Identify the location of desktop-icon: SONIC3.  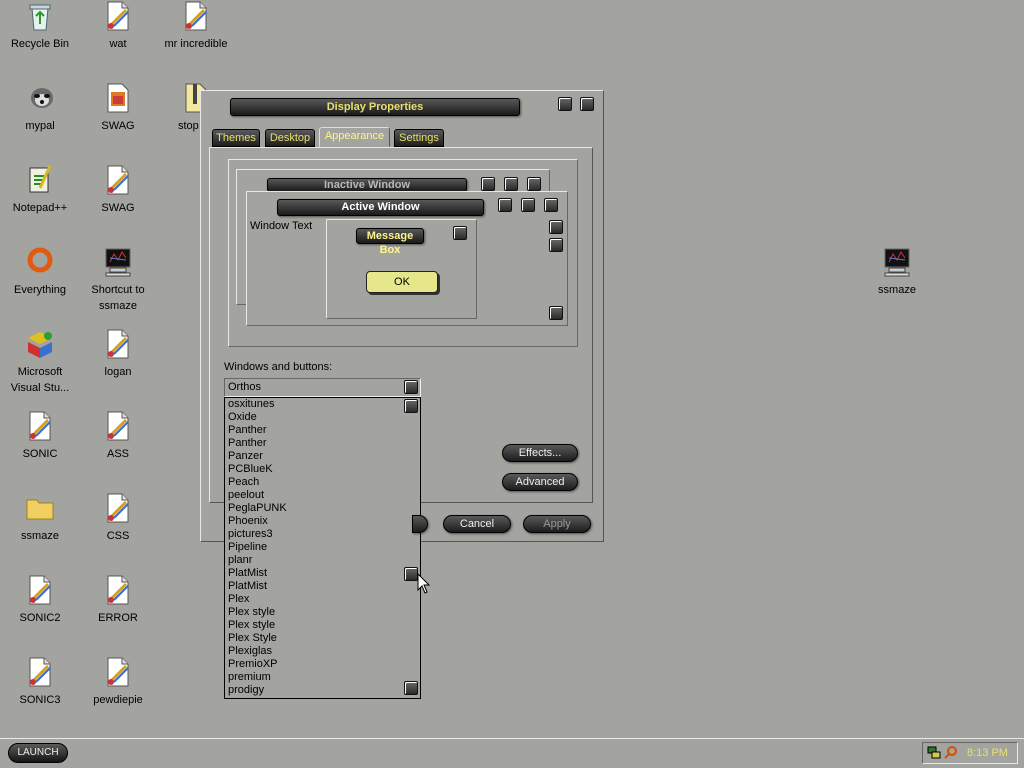
(40, 682).